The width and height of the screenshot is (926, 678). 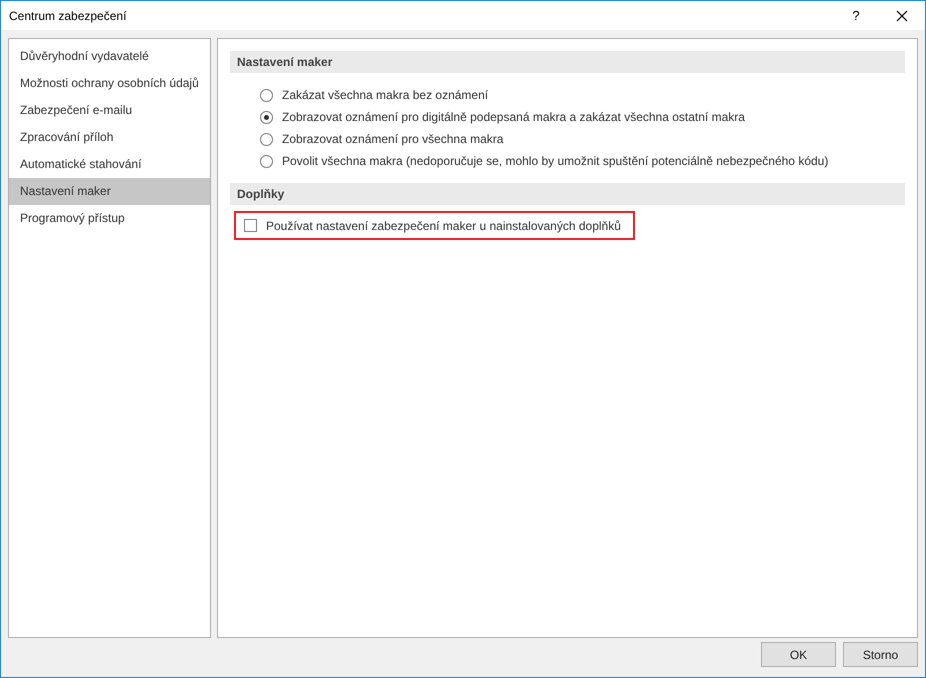 I want to click on option-label: Zakázat všechna makra bez oznámení, so click(x=385, y=95).